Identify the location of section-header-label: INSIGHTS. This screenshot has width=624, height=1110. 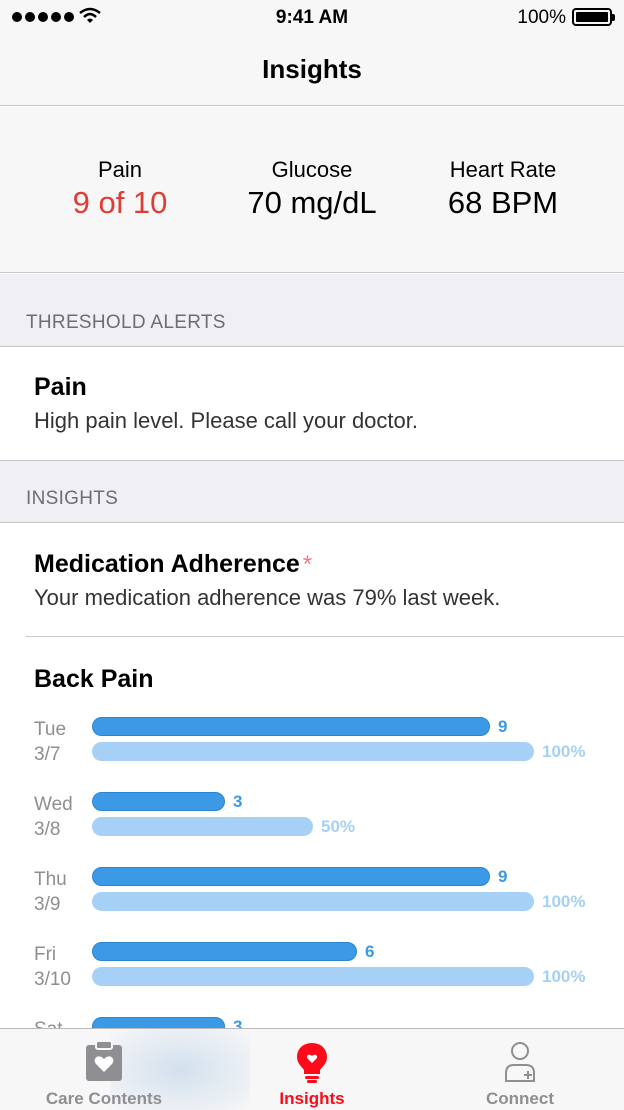
(72, 498).